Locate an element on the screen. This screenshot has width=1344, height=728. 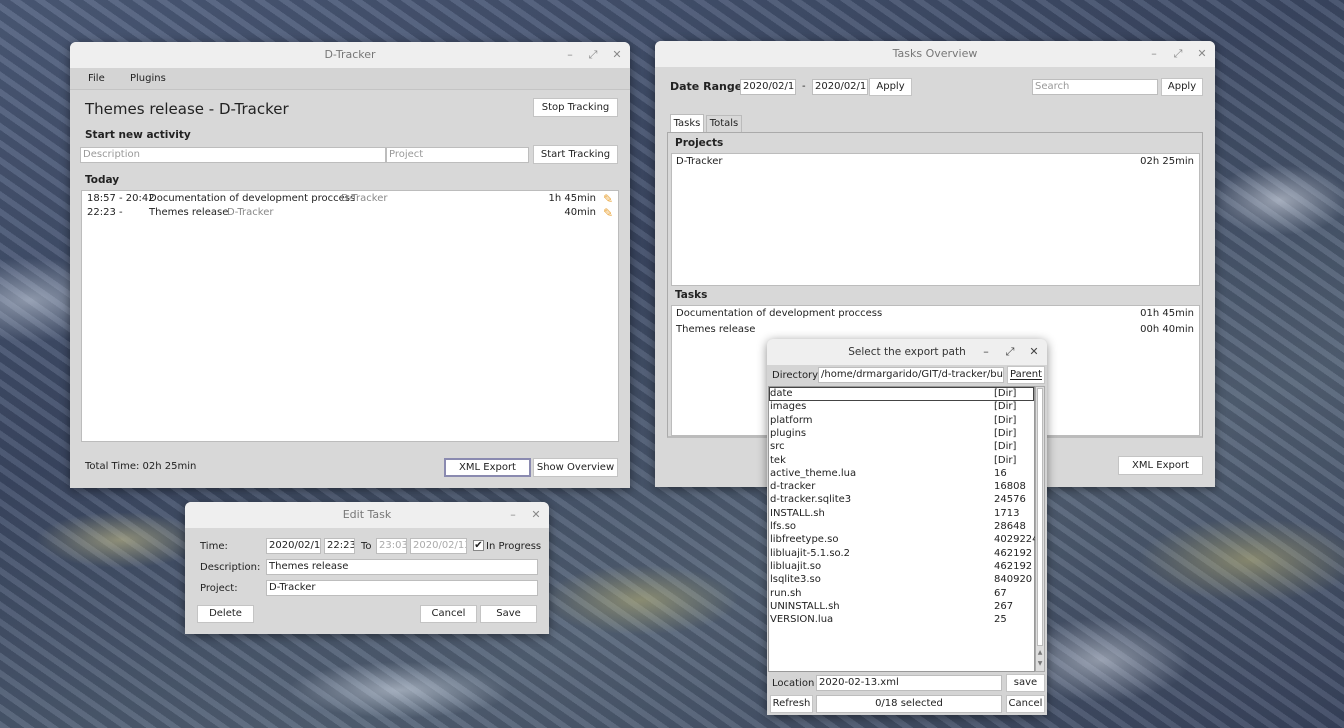
file-row: tek [Dir] is located at coordinates (901, 462).